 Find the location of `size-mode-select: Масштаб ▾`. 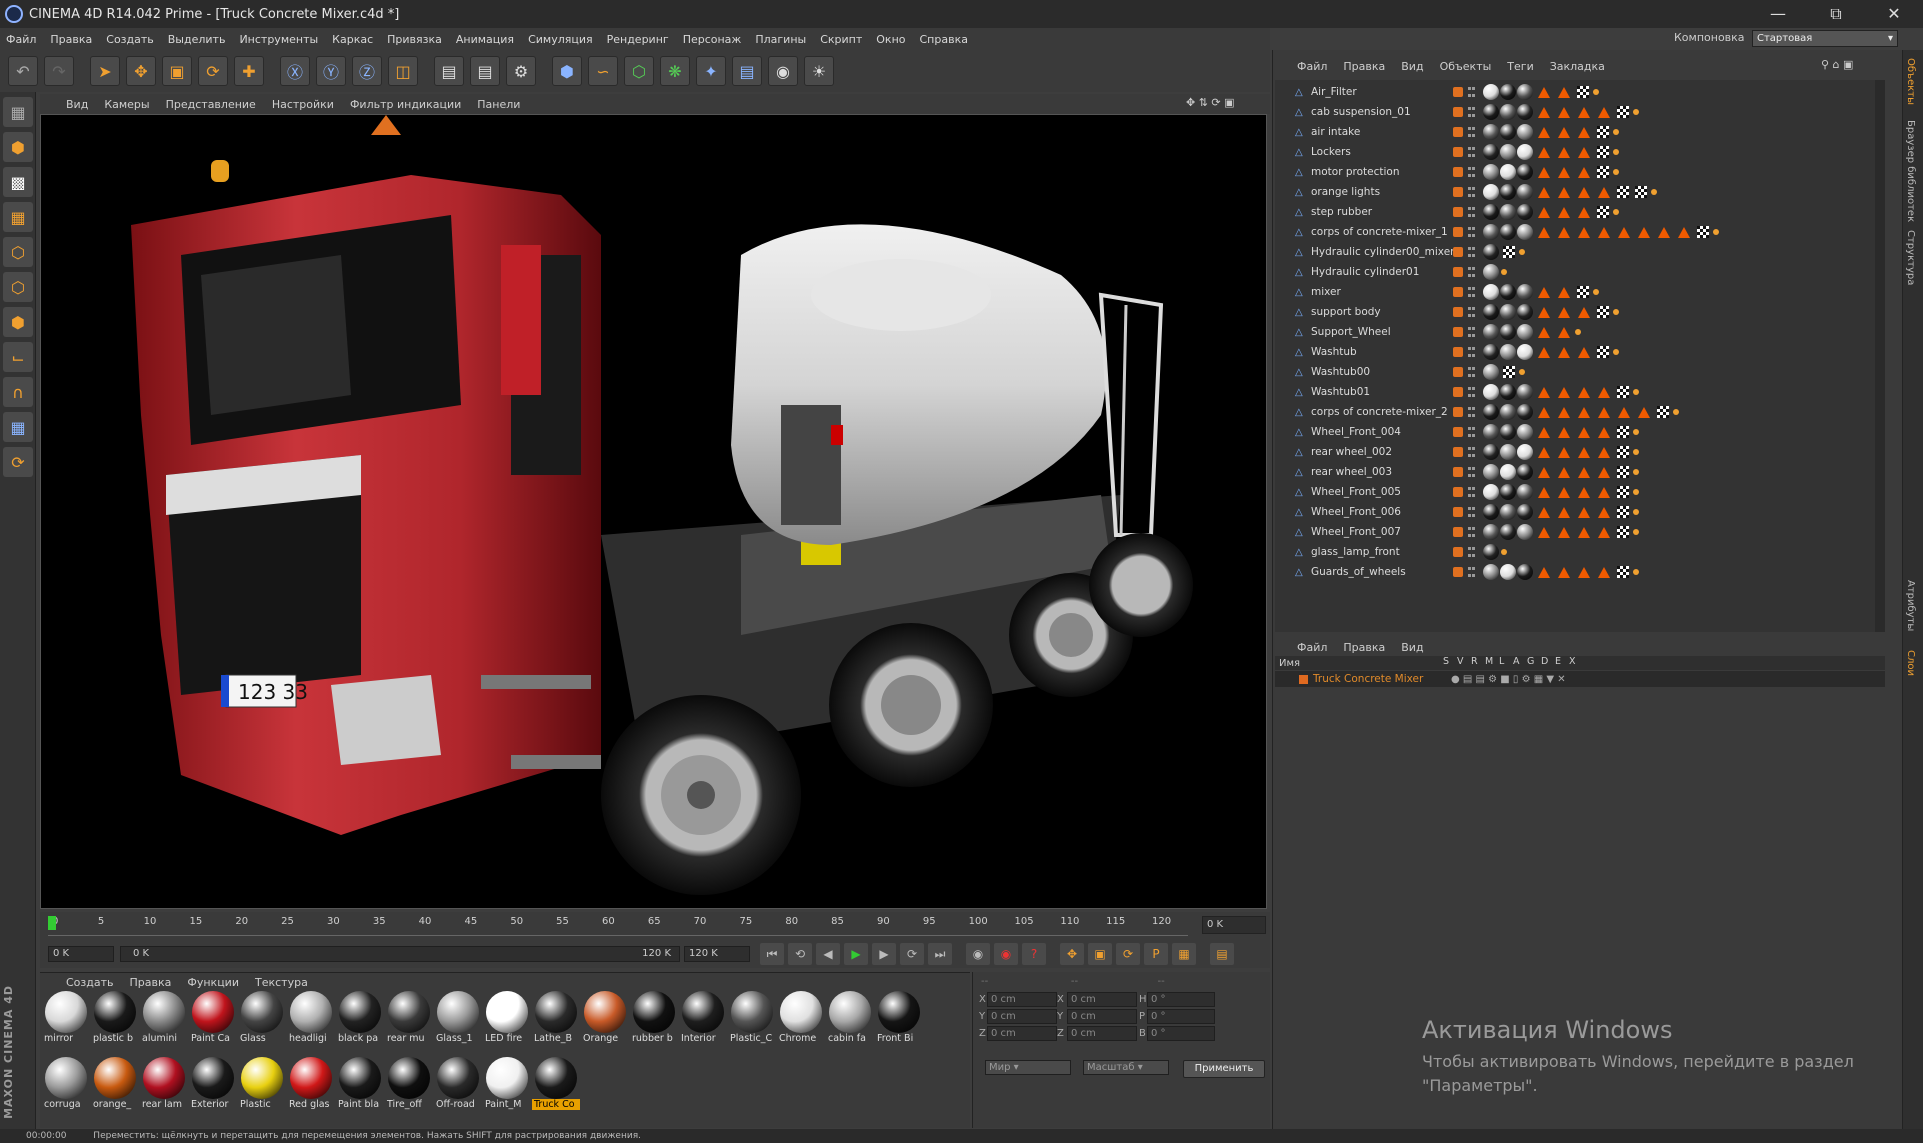

size-mode-select: Масштаб ▾ is located at coordinates (1126, 1067).